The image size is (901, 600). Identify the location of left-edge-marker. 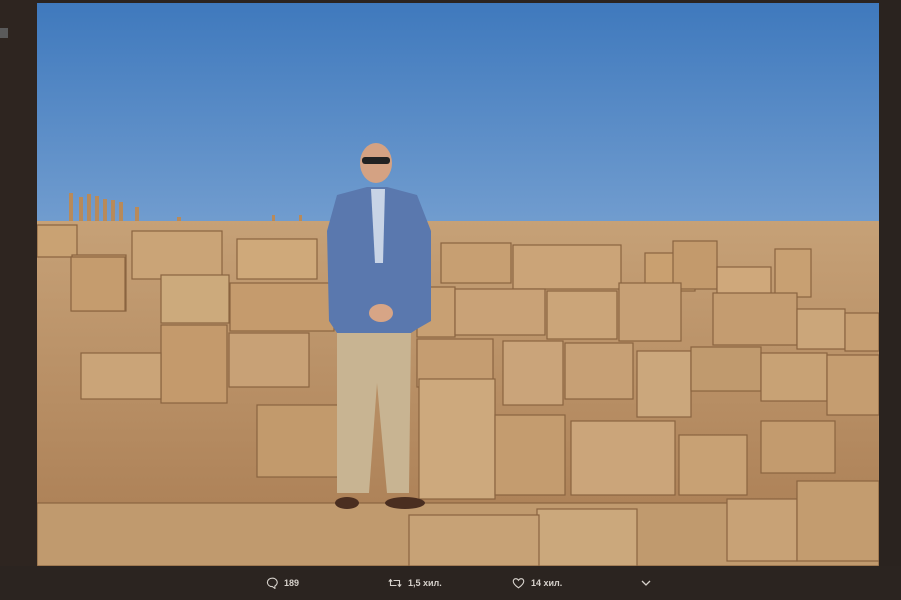
(4, 33).